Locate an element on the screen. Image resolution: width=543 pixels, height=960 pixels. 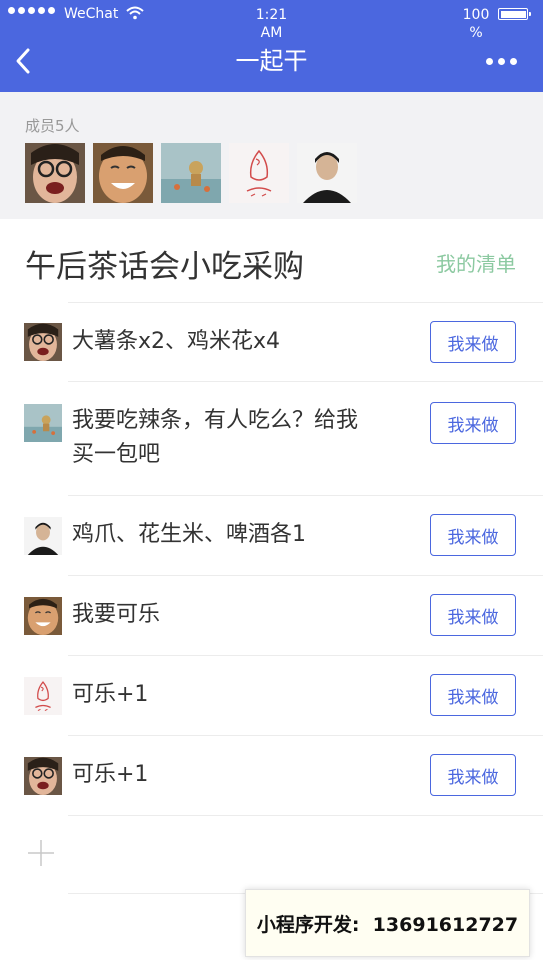
list-item: 鸡爪、花生米、啤酒各1 我来做 is located at coordinates (271, 536).